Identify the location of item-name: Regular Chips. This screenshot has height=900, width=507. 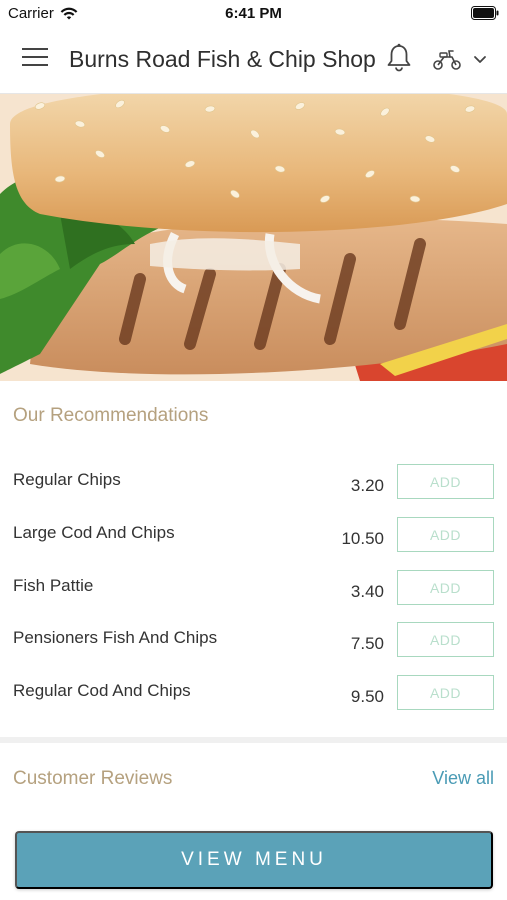
(67, 479).